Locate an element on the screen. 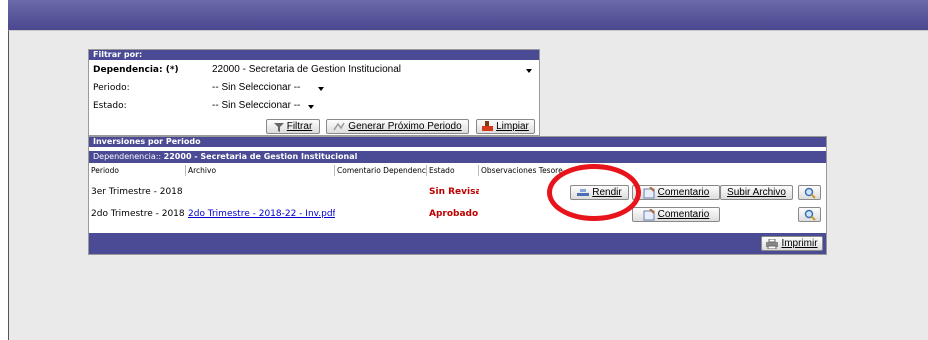 This screenshot has height=340, width=928. row-estado: Sin Revisar is located at coordinates (454, 192).